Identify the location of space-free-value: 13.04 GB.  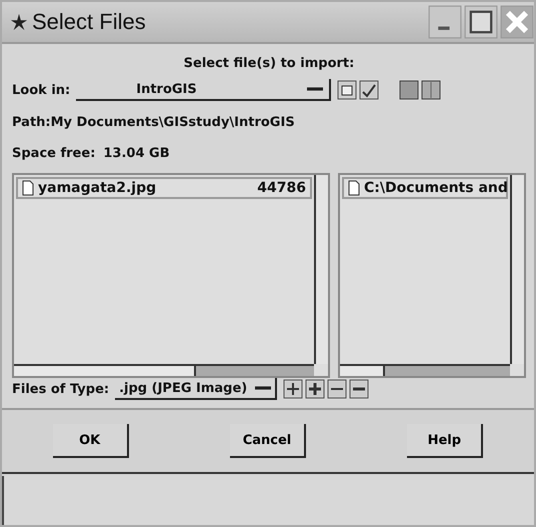
(136, 153).